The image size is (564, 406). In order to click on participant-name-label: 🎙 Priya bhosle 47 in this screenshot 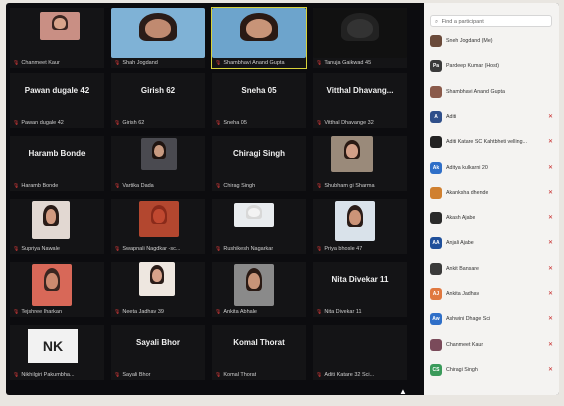, I will do `click(339, 249)`.